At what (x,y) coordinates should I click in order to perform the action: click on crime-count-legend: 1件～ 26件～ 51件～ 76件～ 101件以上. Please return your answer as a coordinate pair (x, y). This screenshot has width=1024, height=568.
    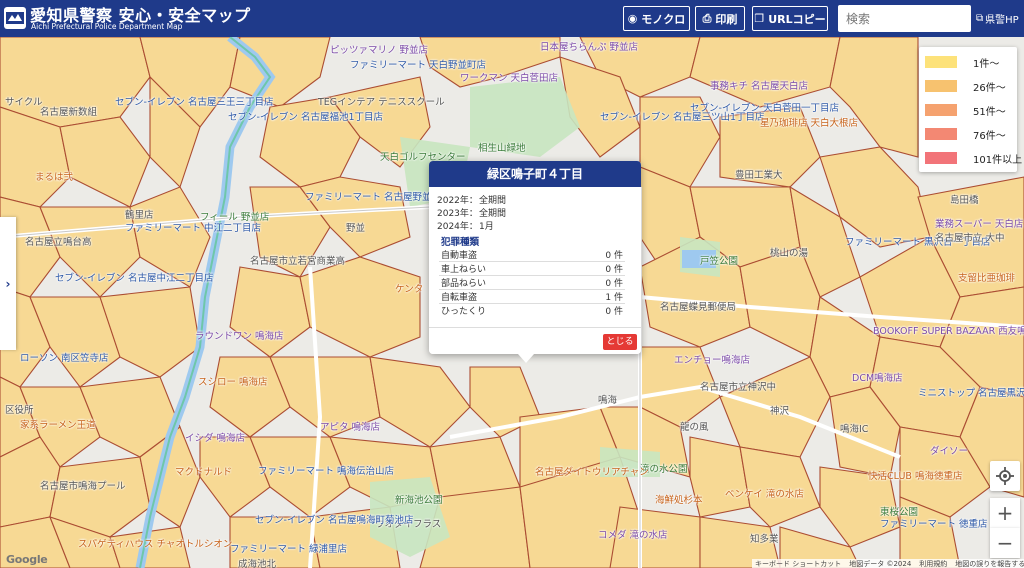
    Looking at the image, I should click on (970, 109).